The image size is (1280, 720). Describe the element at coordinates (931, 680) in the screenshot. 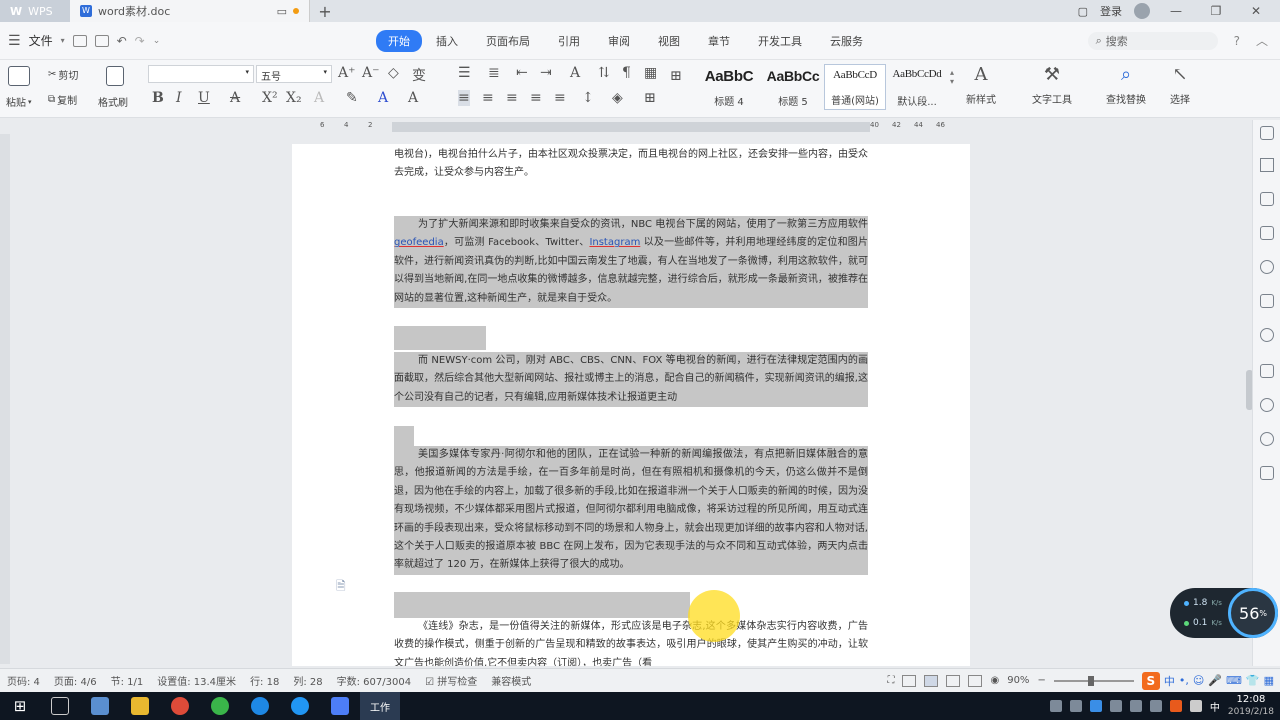

I see `view-page-icon` at that location.